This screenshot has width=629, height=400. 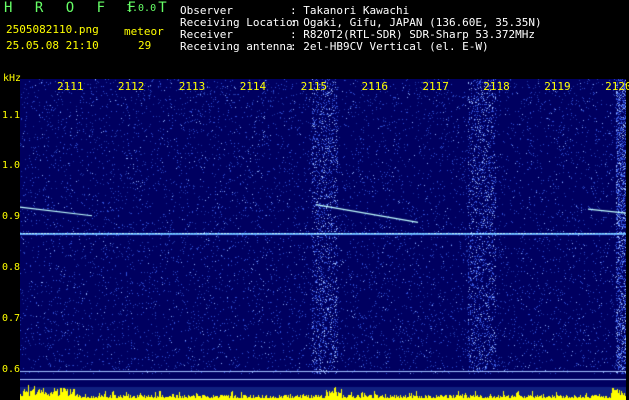 What do you see at coordinates (70, 86) in the screenshot?
I see `x-tick-label: 2111` at bounding box center [70, 86].